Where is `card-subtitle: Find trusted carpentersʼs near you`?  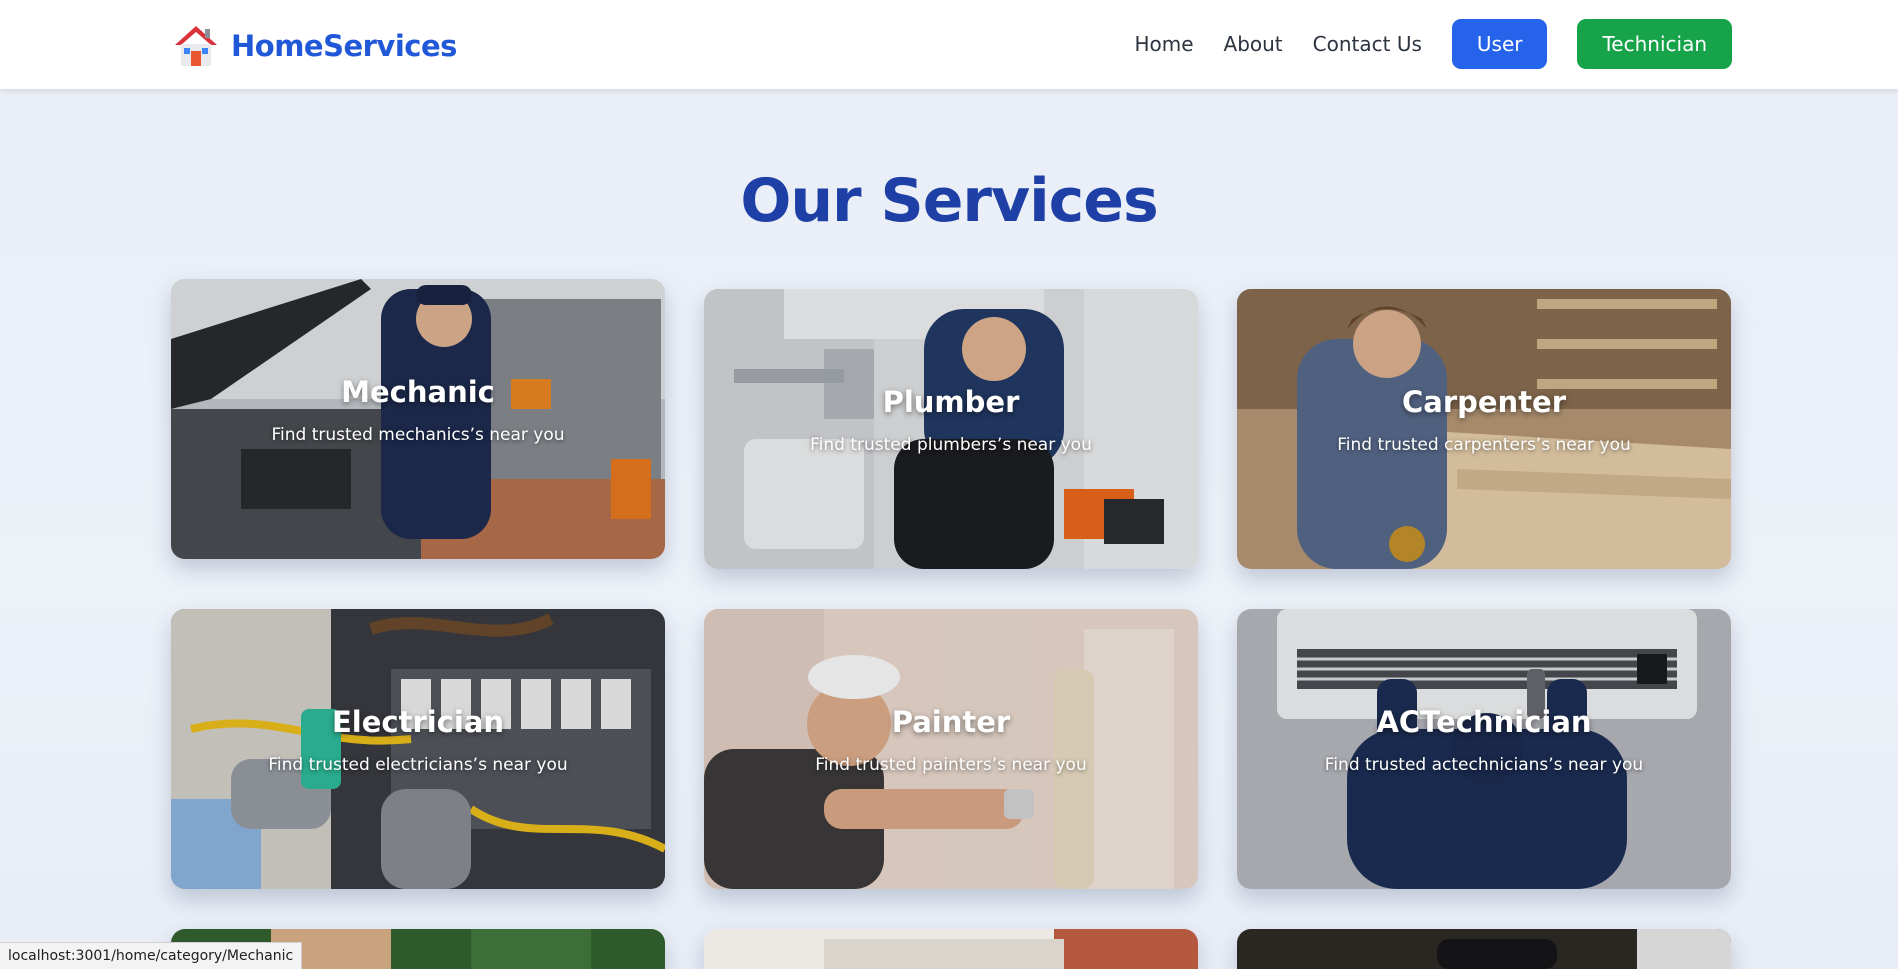 card-subtitle: Find trusted carpentersʼs near you is located at coordinates (1484, 445).